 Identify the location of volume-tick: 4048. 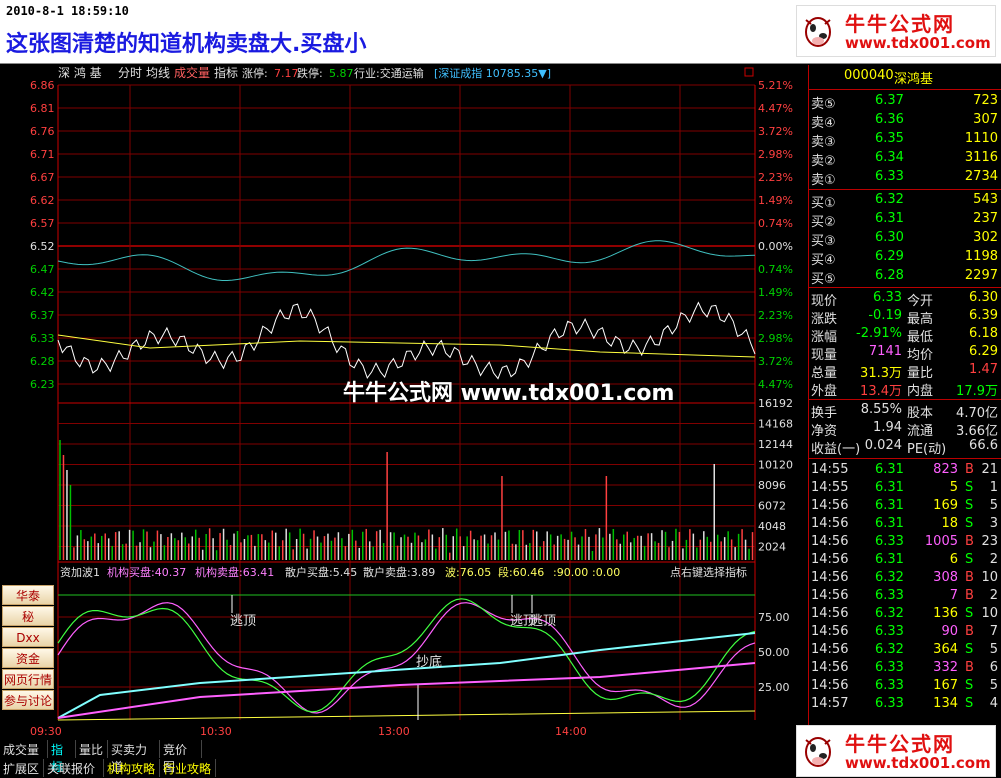
(772, 526).